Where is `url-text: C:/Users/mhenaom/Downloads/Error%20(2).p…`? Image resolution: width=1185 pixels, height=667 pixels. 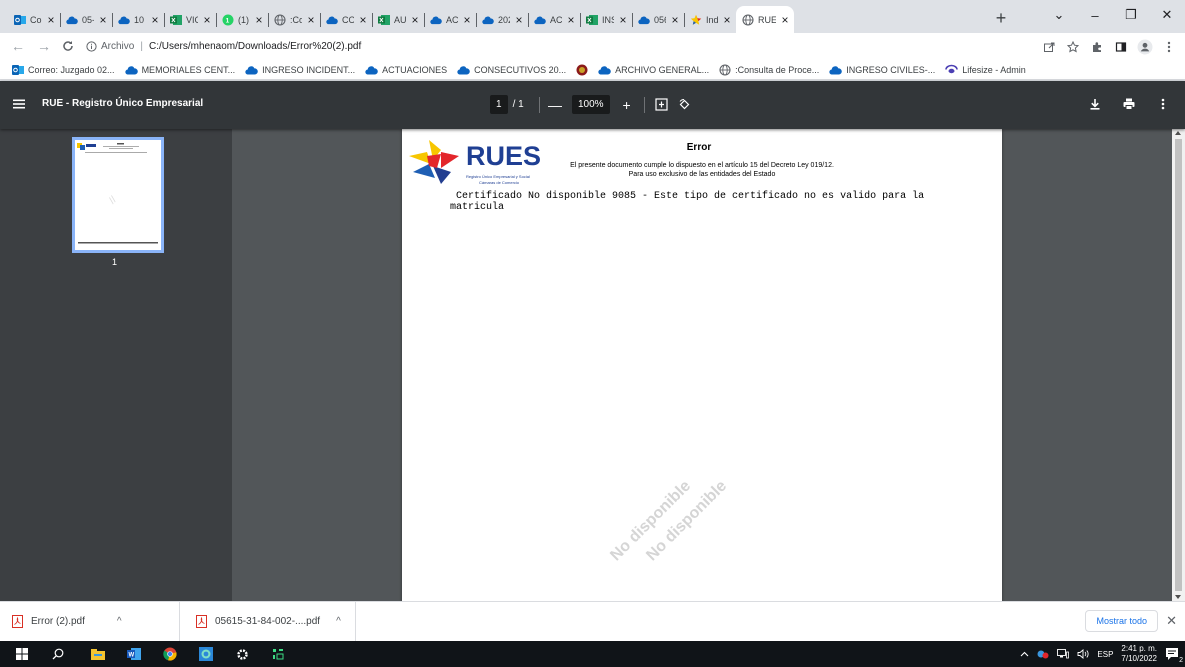 url-text: C:/Users/mhenaom/Downloads/Error%20(2).p… is located at coordinates (255, 46).